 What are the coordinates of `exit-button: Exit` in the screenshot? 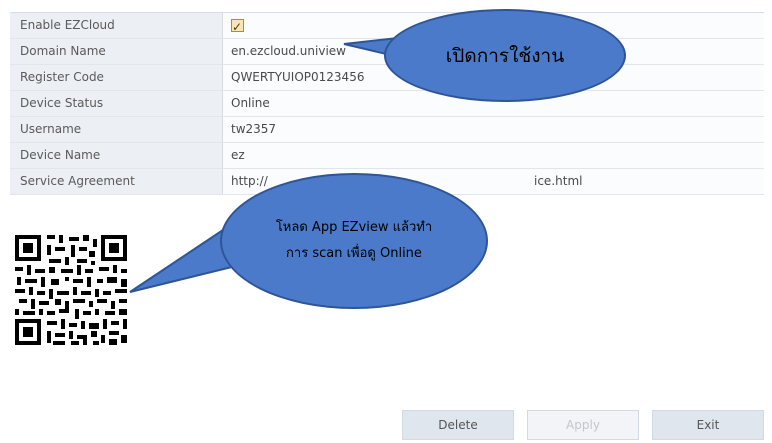 It's located at (708, 425).